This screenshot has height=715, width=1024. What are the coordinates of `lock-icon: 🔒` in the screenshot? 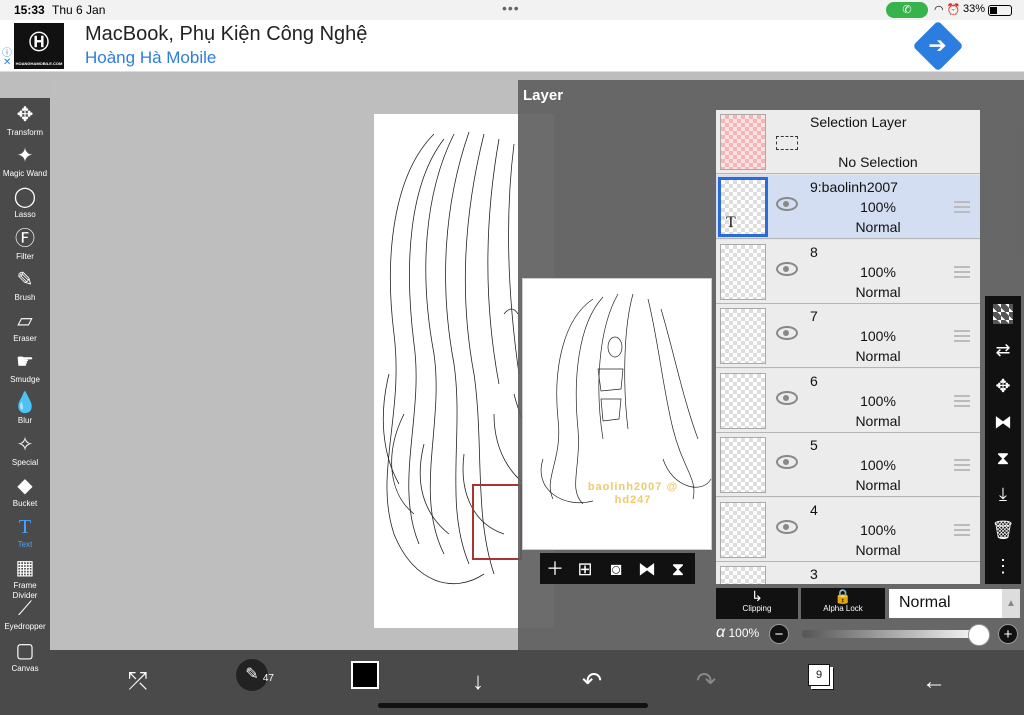 It's located at (843, 596).